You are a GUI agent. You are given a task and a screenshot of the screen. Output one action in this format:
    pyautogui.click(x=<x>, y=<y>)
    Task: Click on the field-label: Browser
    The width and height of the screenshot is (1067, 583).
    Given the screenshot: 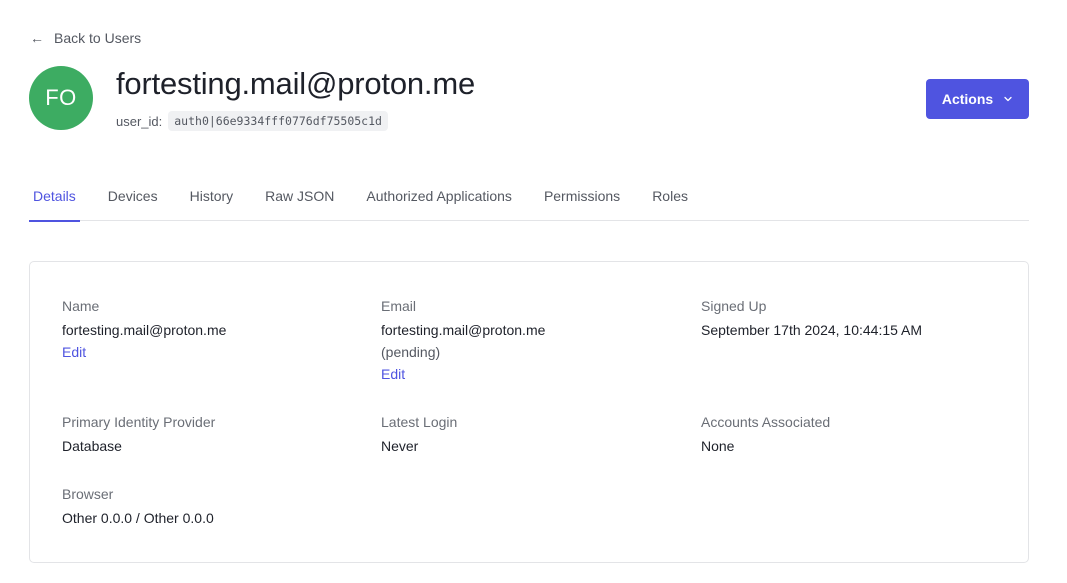 What is the action you would take?
    pyautogui.click(x=88, y=494)
    